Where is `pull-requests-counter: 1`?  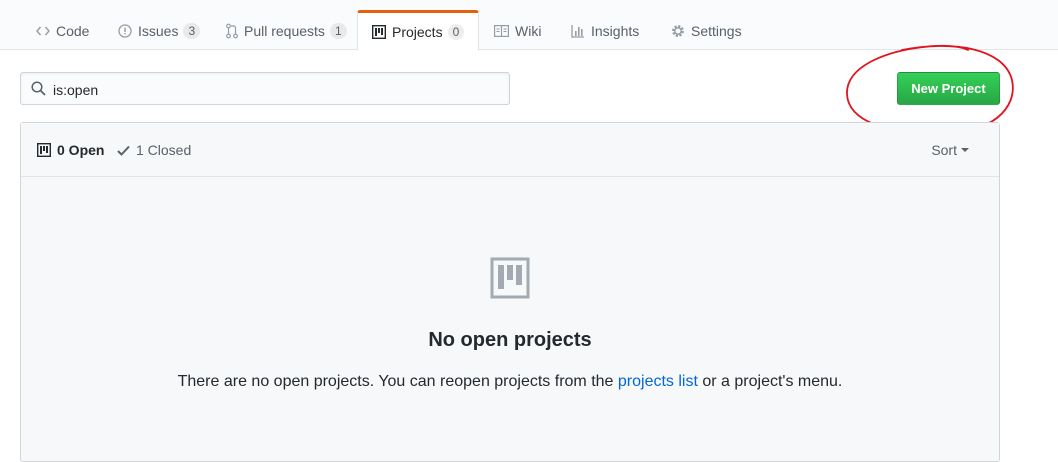 pull-requests-counter: 1 is located at coordinates (338, 31).